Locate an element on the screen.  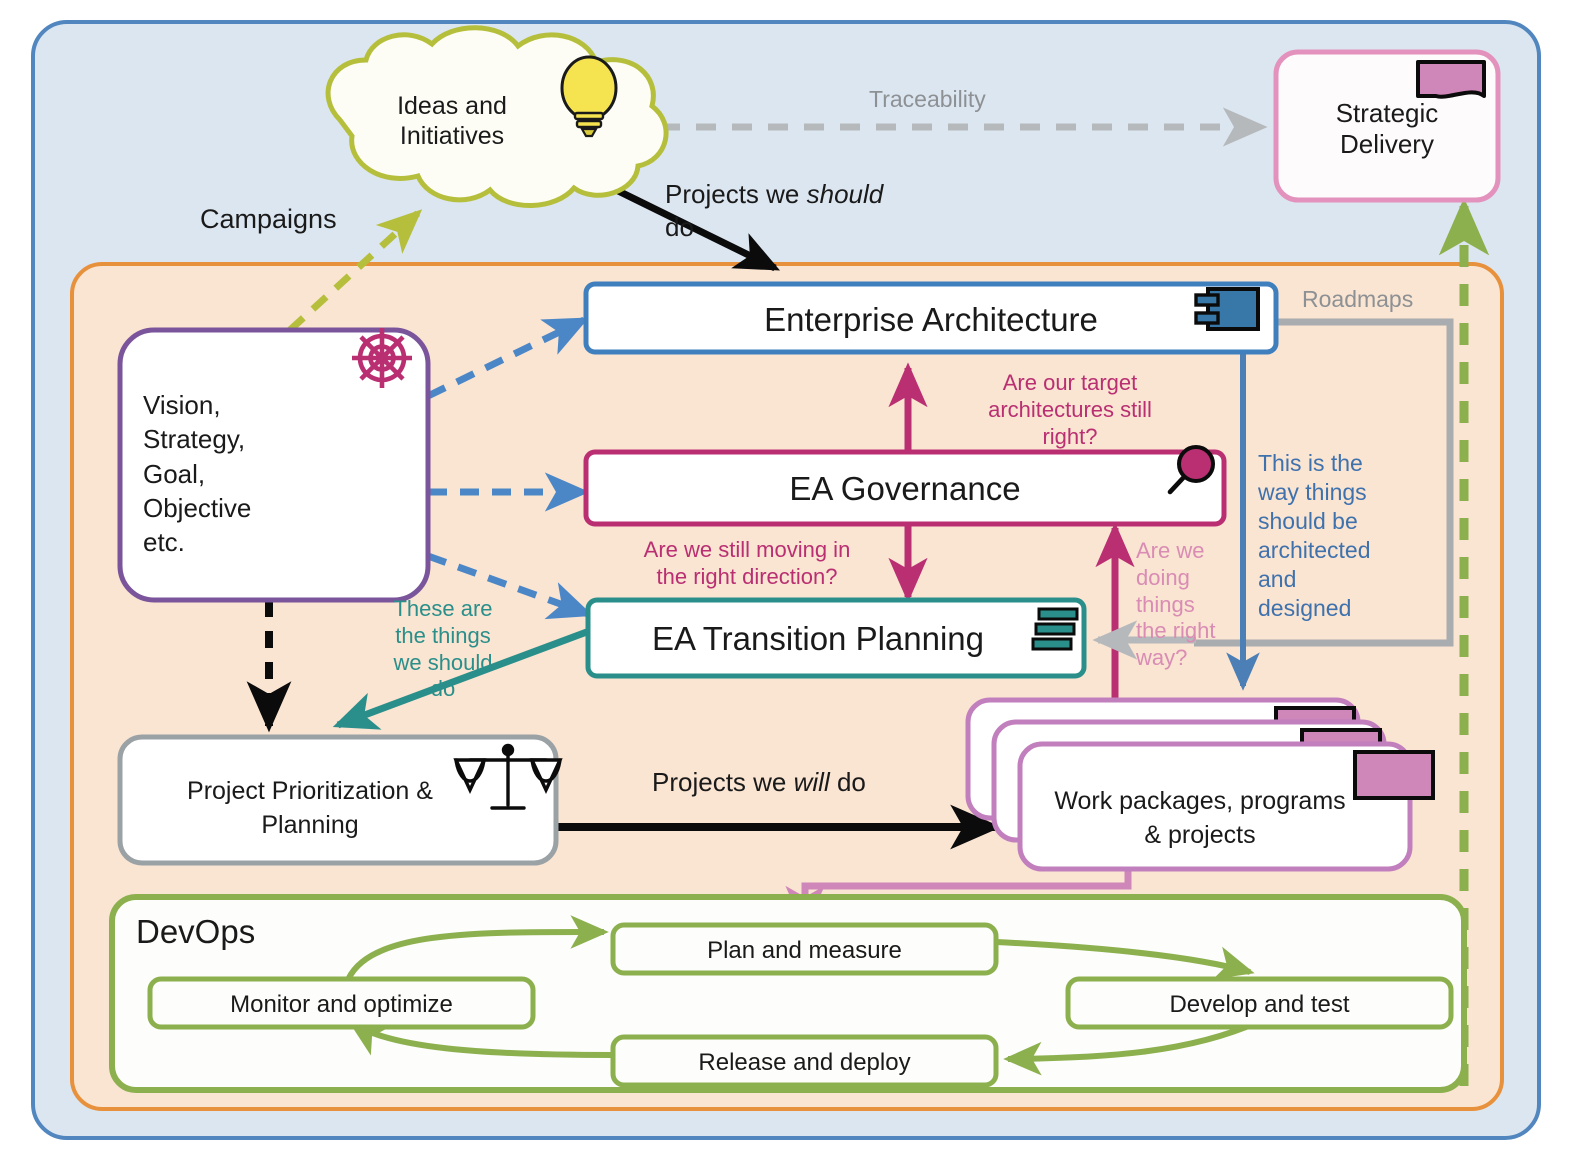
edge-label-projects-we-will-do: Projects we will do is located at coordinates (759, 782).